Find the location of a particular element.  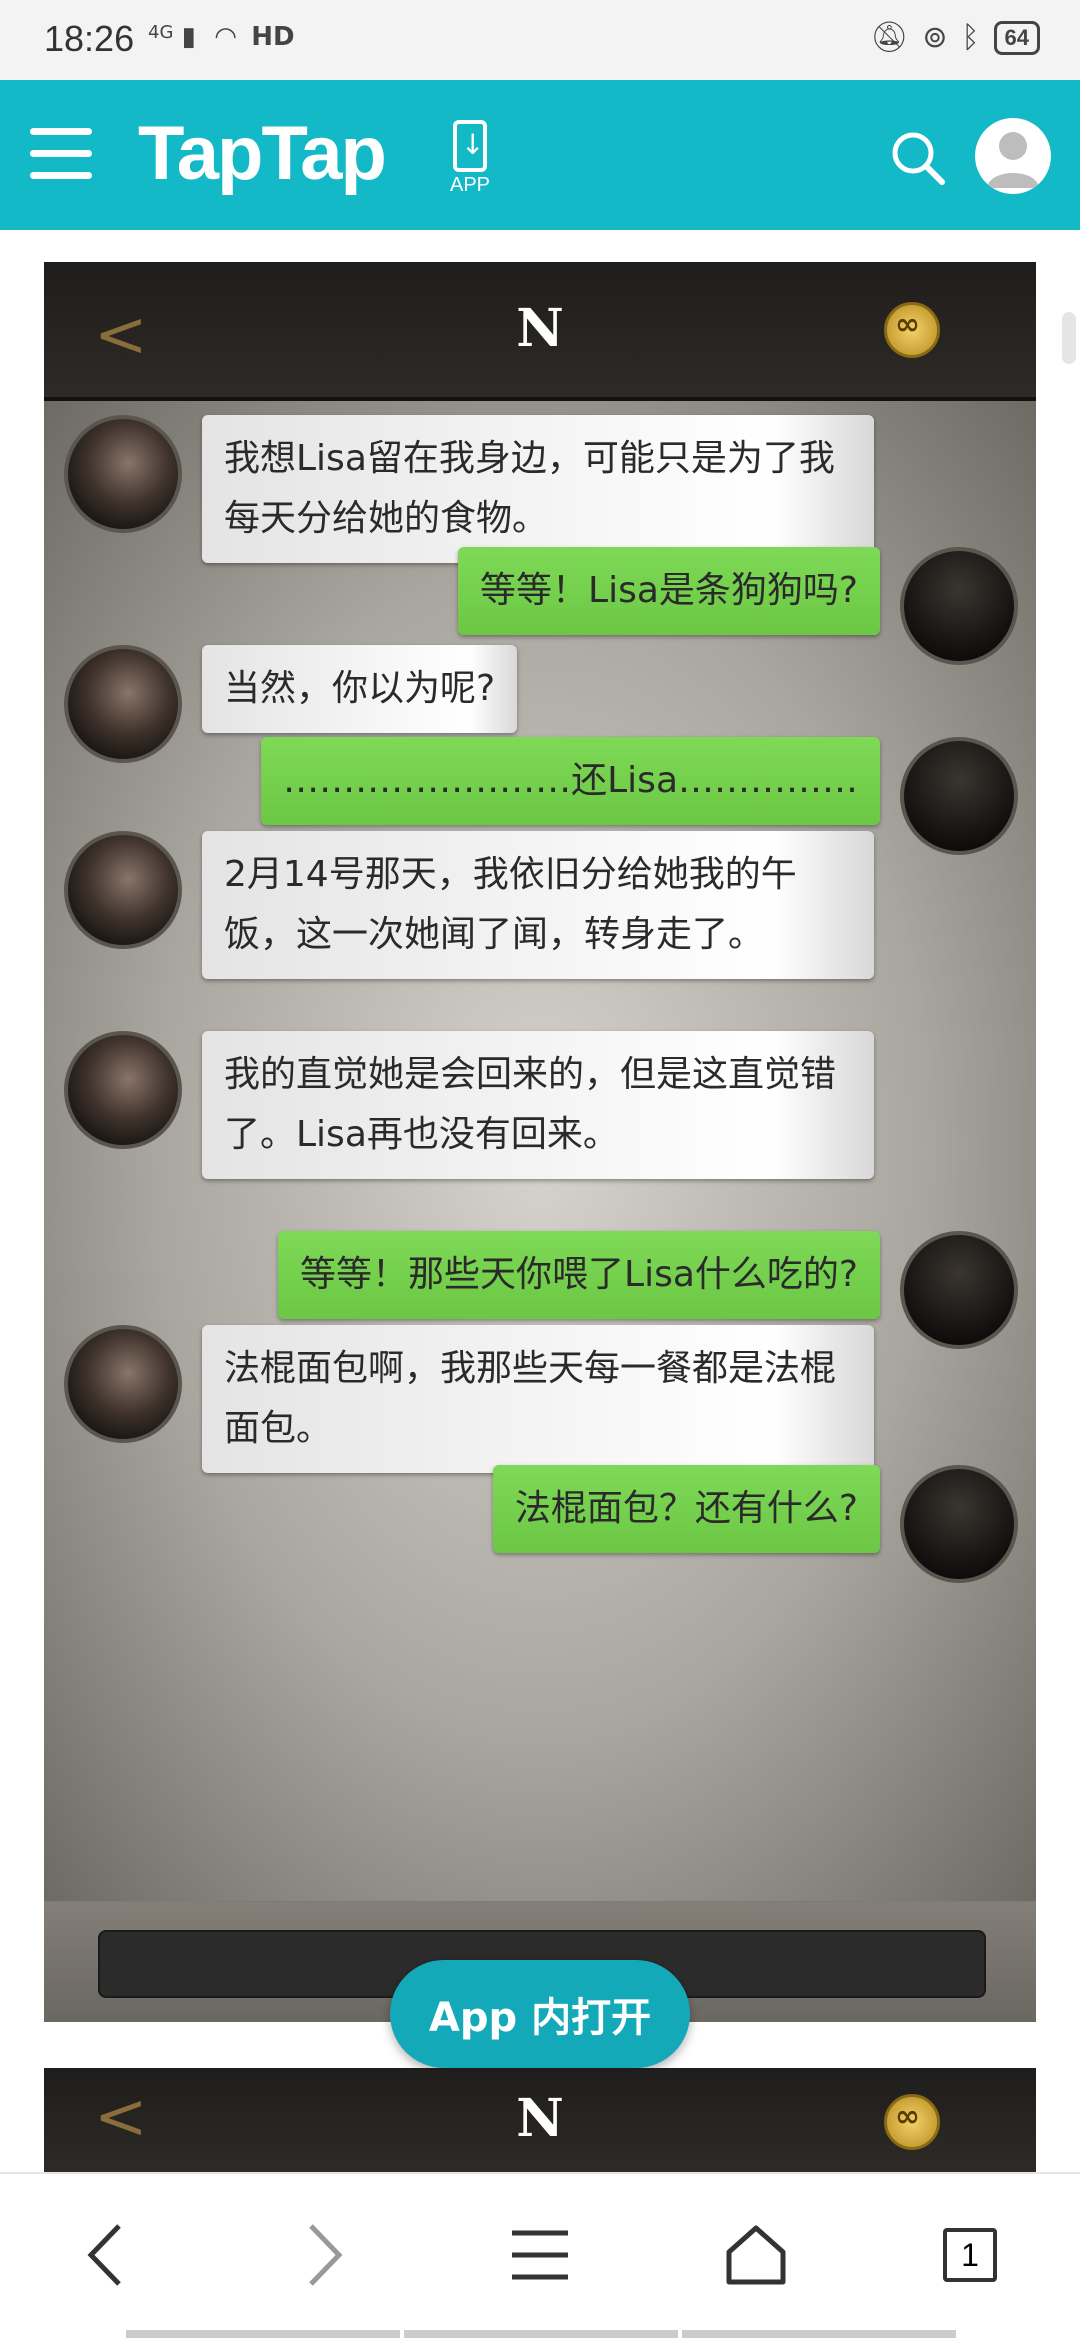

lock-rotation-icon: ⊚ is located at coordinates (935, 37).